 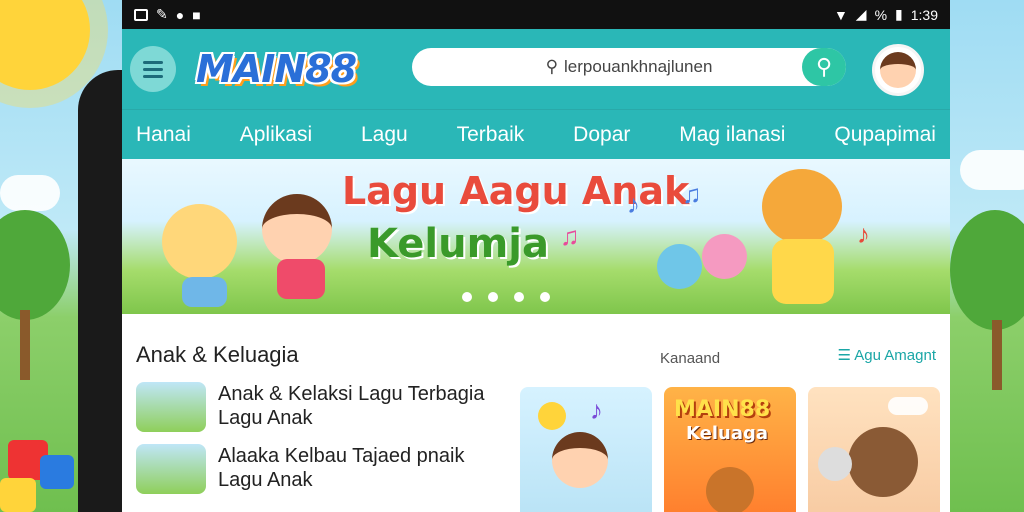 I want to click on sun-icon, so click(x=552, y=416).